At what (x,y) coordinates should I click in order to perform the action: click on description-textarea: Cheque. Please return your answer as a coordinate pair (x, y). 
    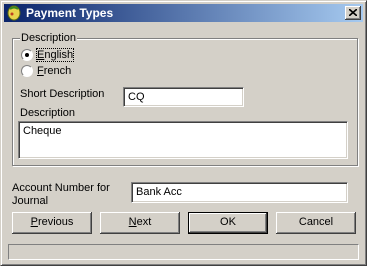
    Looking at the image, I should click on (183, 140).